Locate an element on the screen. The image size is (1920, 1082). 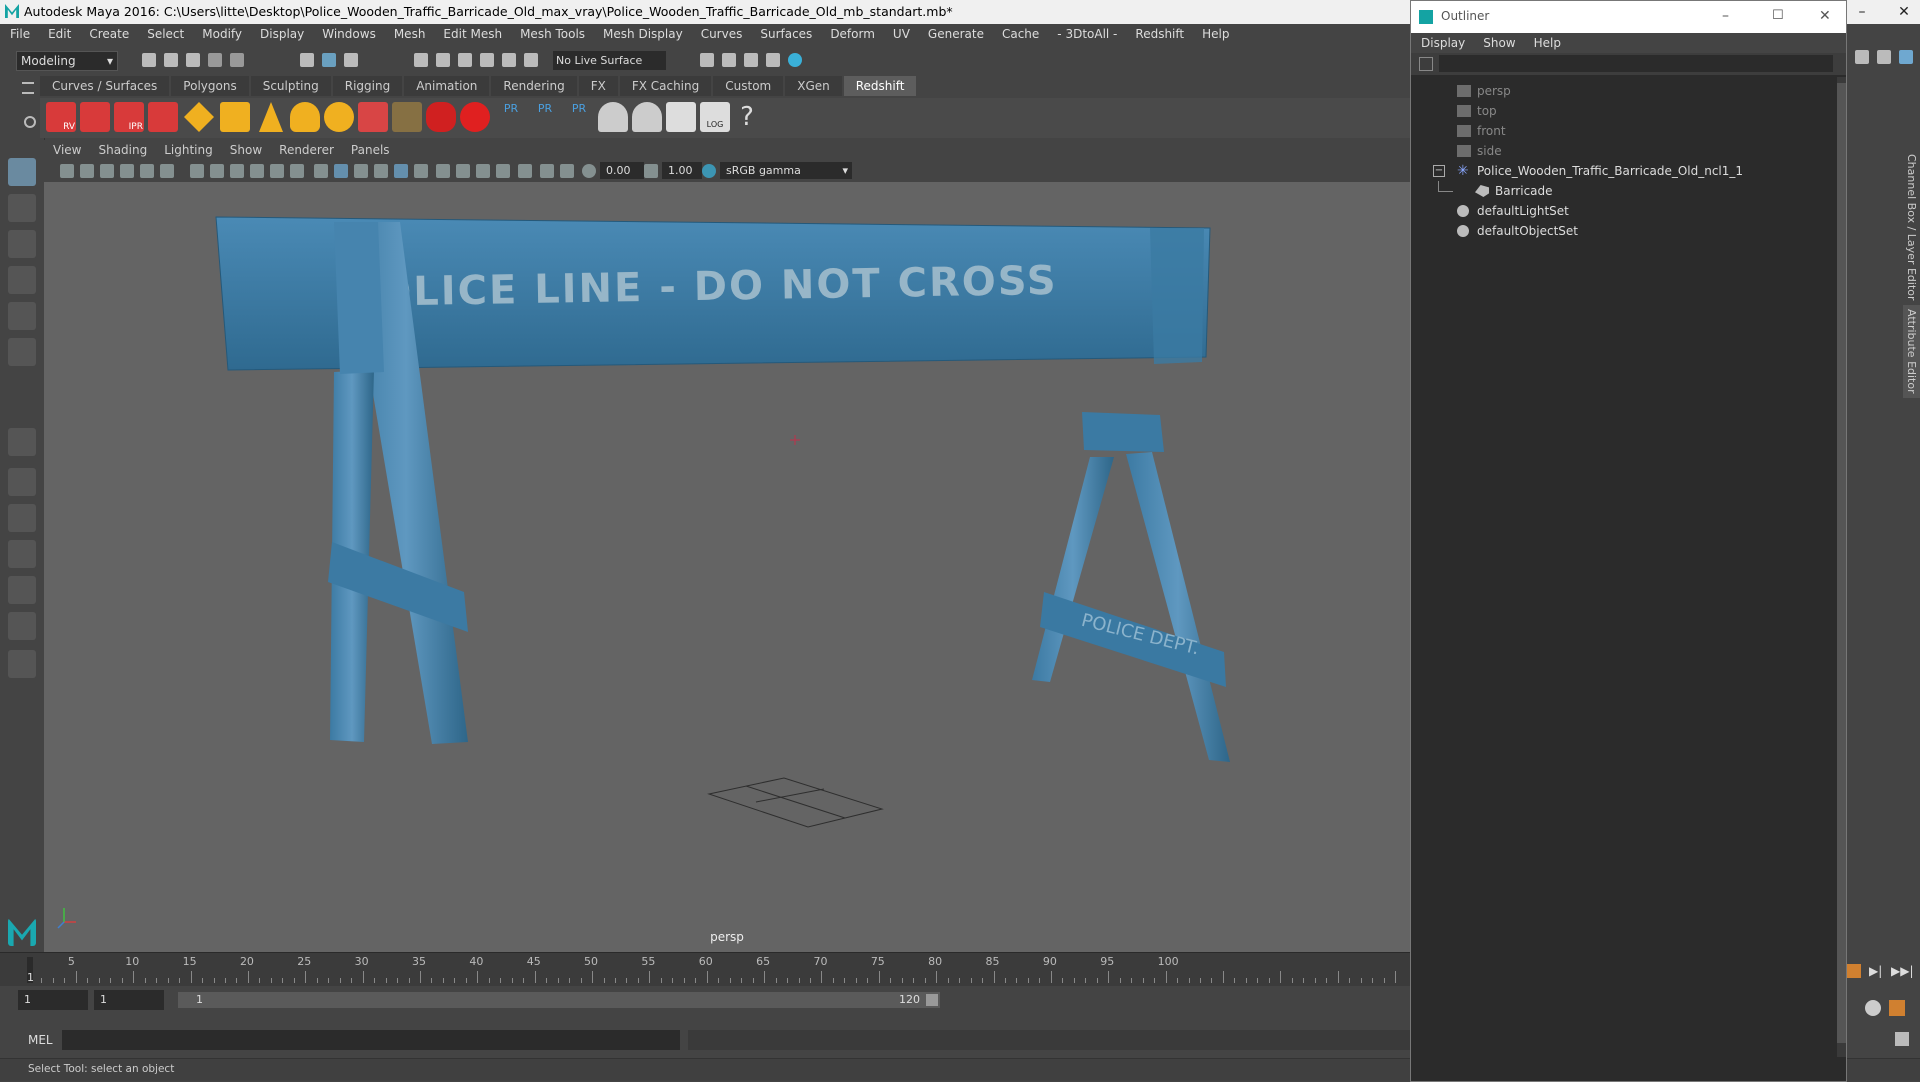
close-icon: ✕ is located at coordinates (1904, 12).